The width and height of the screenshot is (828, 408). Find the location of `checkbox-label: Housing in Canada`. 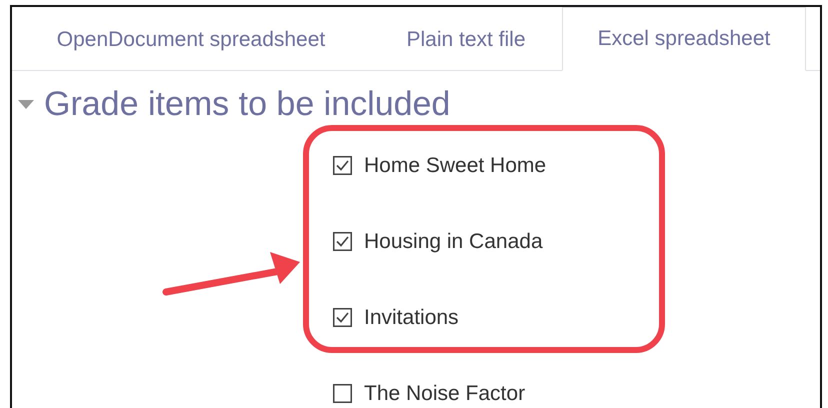

checkbox-label: Housing in Canada is located at coordinates (453, 242).